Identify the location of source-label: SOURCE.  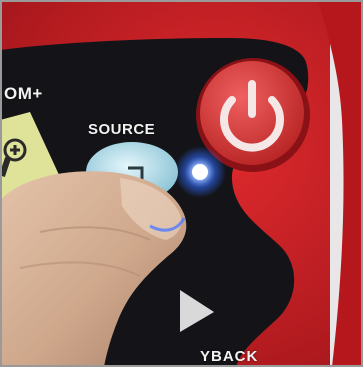
(122, 129).